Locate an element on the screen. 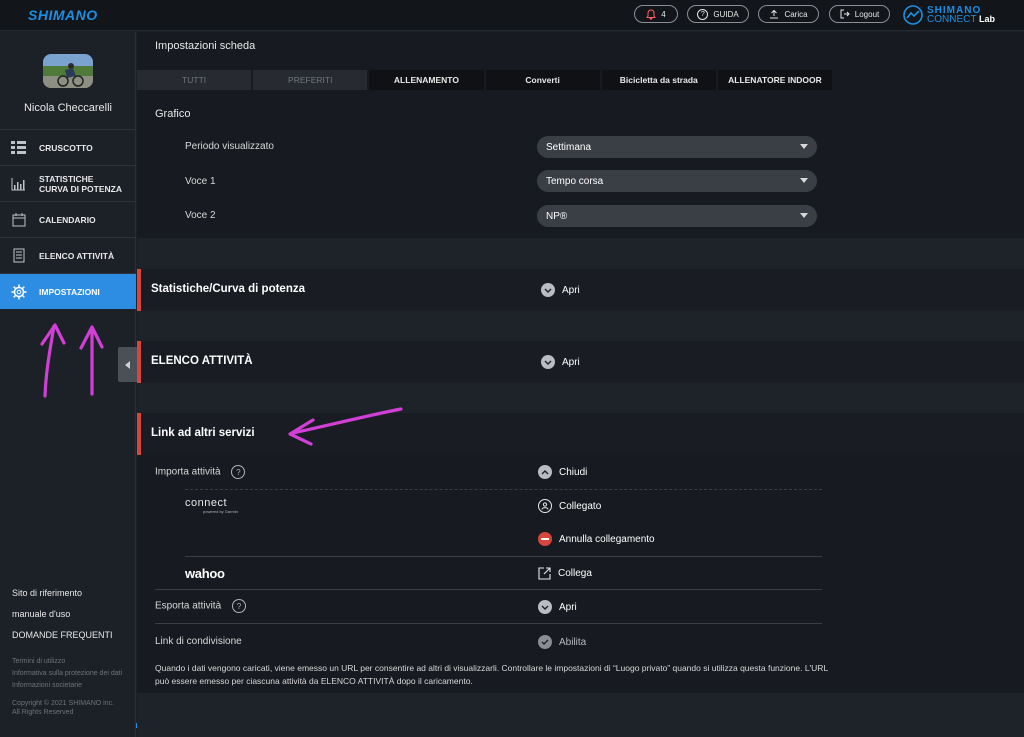 This screenshot has width=1024, height=737. brand-graph-icon is located at coordinates (913, 15).